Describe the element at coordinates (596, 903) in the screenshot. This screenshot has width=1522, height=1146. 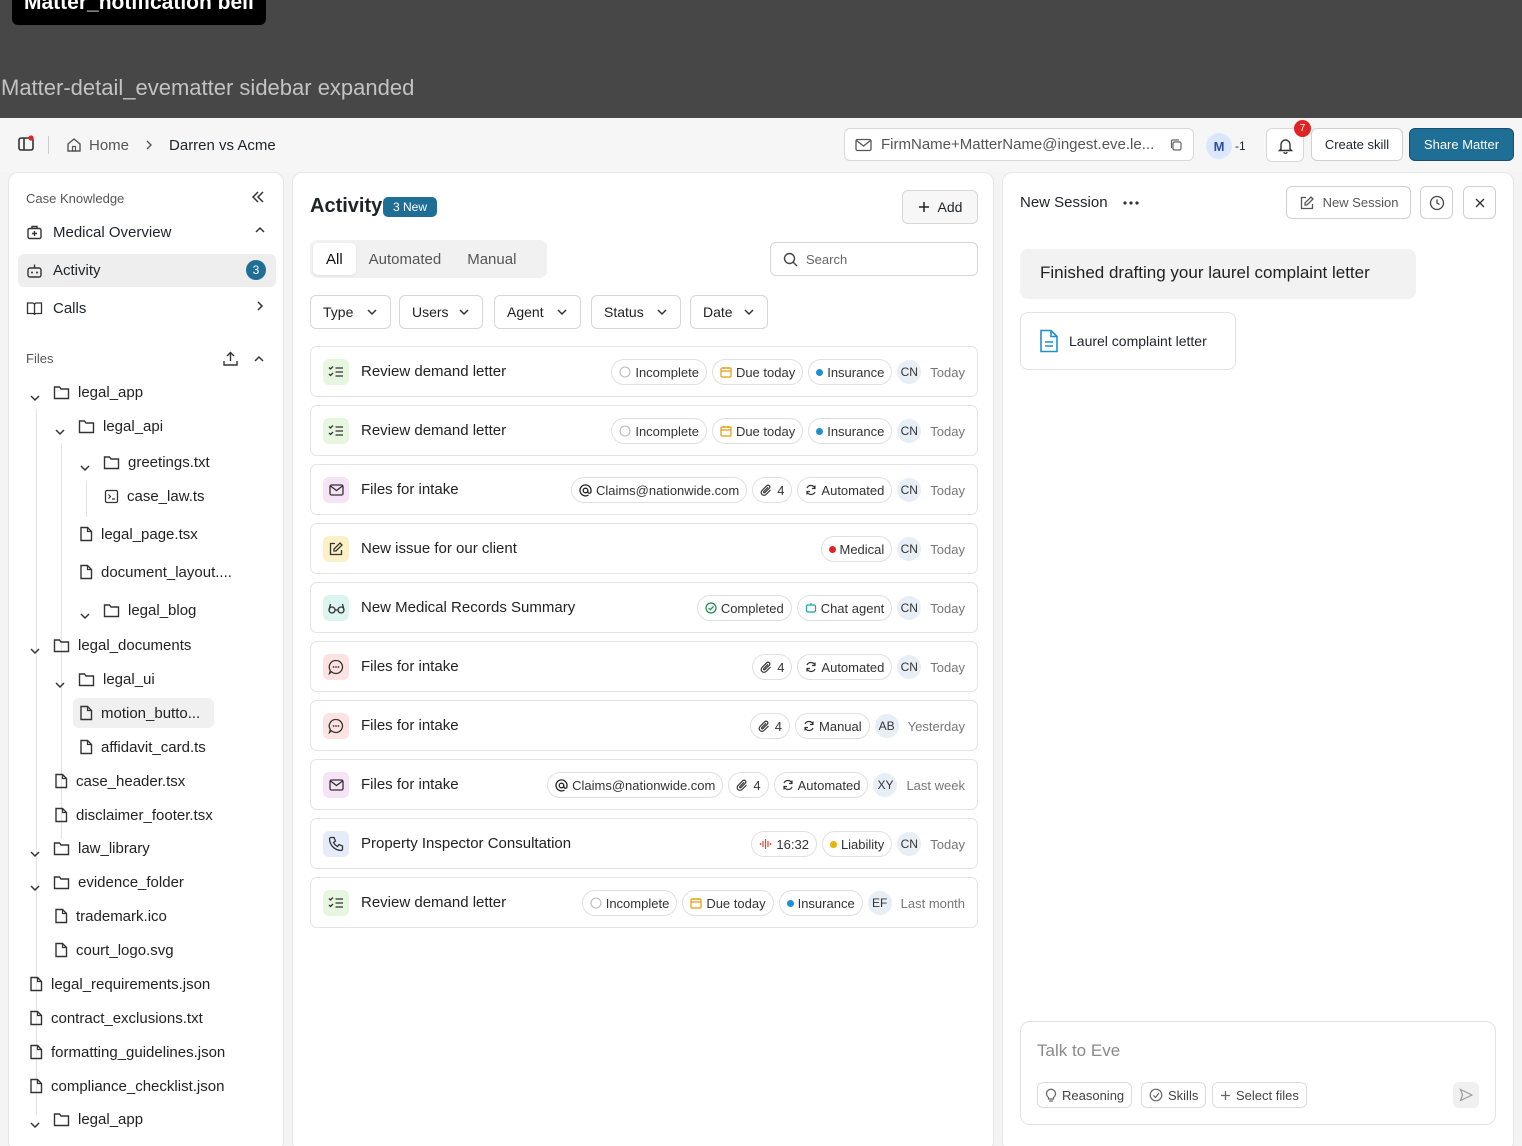
I see `circle-icon` at that location.